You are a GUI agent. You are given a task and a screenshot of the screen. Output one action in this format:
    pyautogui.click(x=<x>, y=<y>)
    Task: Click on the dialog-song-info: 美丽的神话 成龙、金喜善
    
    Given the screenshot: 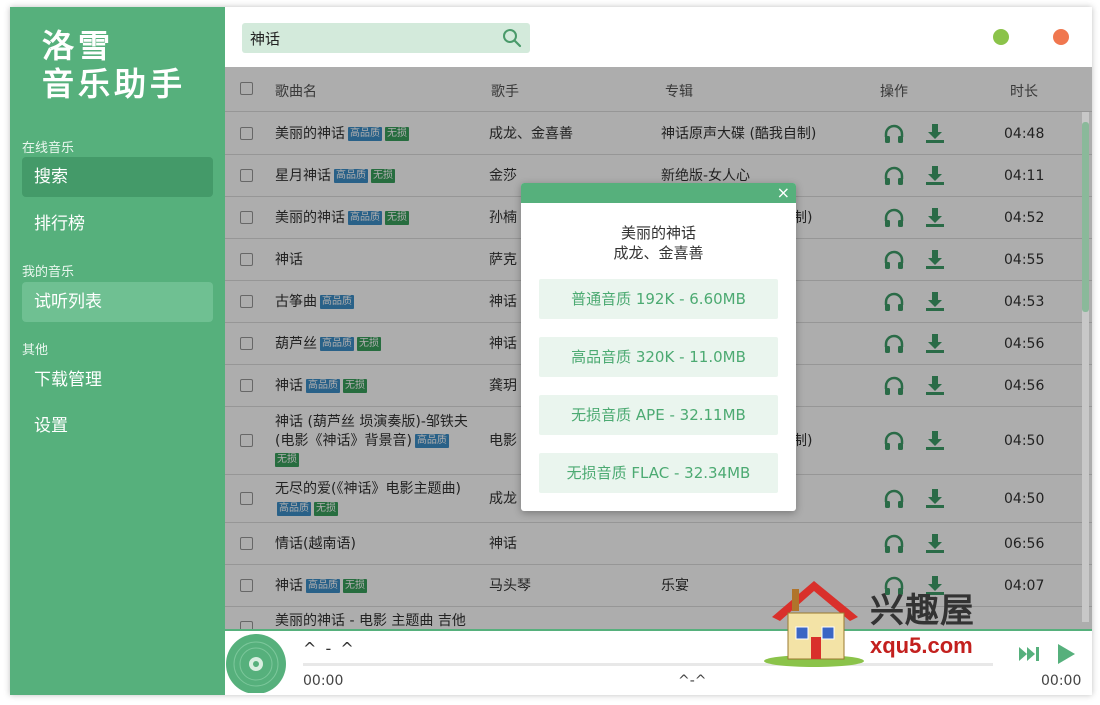 What is the action you would take?
    pyautogui.click(x=658, y=243)
    